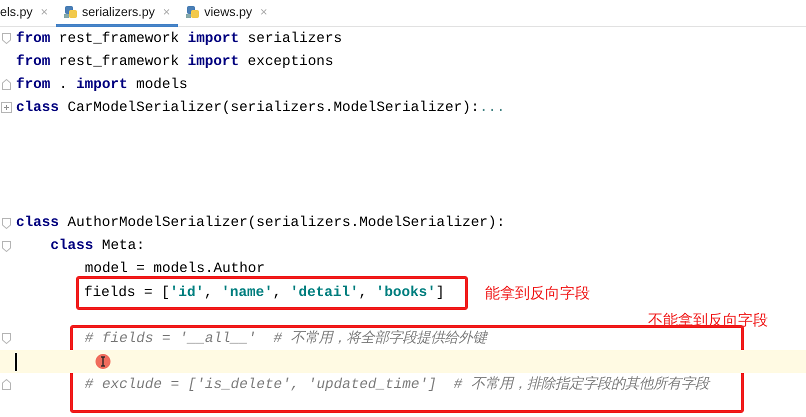 This screenshot has width=806, height=417. I want to click on file-tab: views.py ×, so click(227, 13).